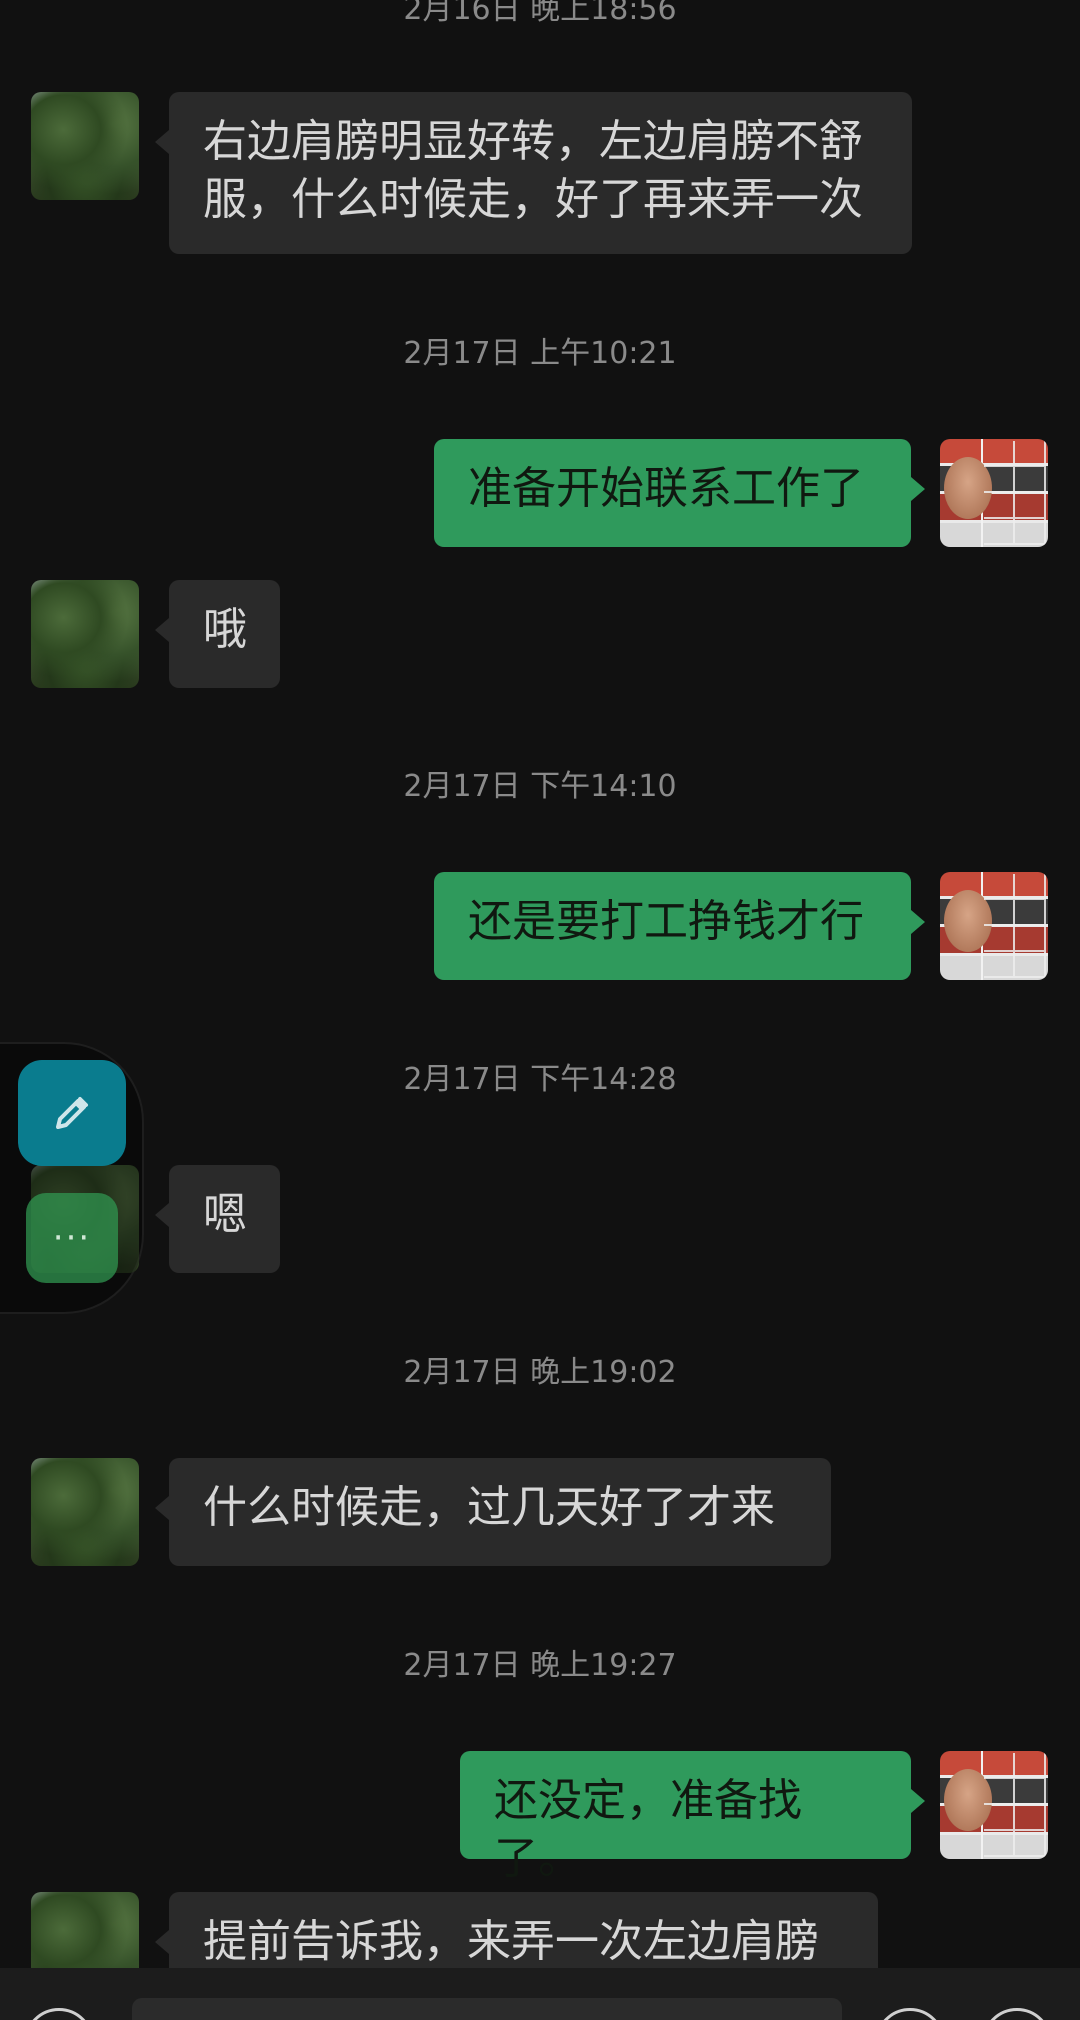 Image resolution: width=1080 pixels, height=2020 pixels. What do you see at coordinates (692, 1817) in the screenshot?
I see `outgoing-message-bubble: 还没定，准备找了。` at bounding box center [692, 1817].